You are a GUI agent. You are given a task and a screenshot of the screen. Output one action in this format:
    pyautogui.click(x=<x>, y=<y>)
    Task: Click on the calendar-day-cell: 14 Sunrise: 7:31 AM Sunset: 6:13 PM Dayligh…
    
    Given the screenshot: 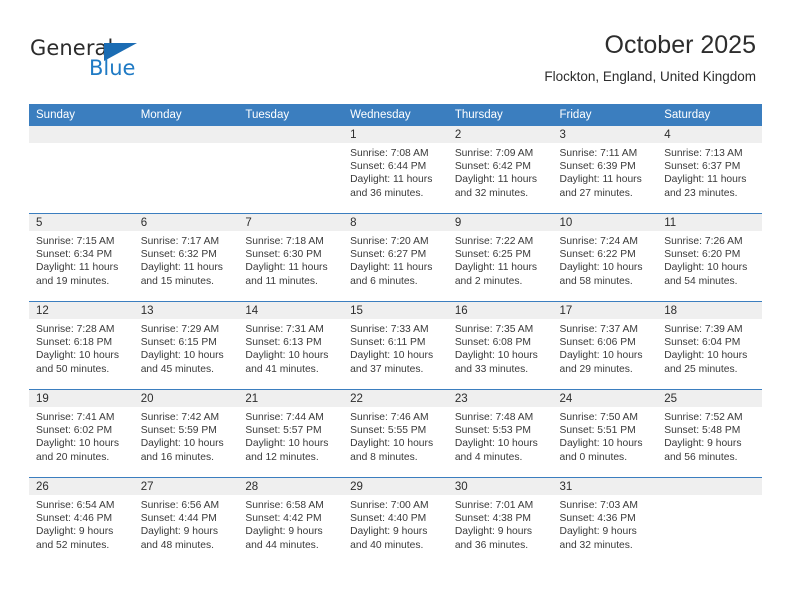 What is the action you would take?
    pyautogui.click(x=291, y=345)
    